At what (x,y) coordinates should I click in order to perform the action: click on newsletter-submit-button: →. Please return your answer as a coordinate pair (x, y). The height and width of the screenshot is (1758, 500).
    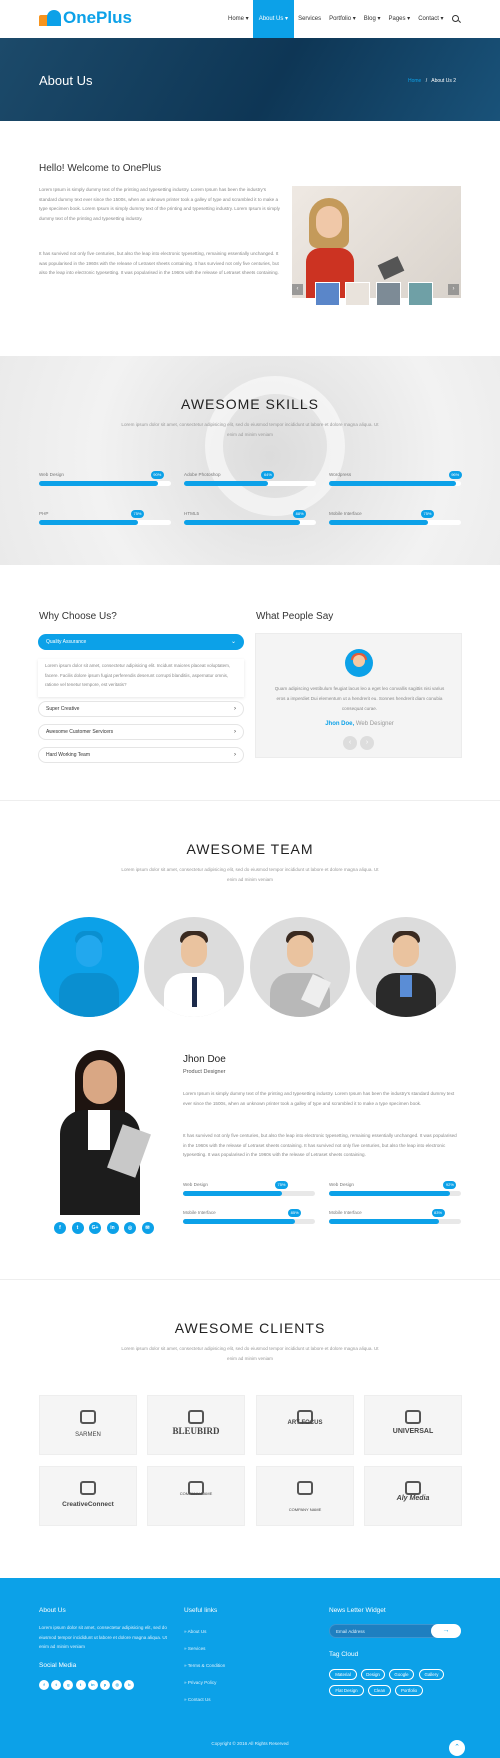
    Looking at the image, I should click on (446, 1631).